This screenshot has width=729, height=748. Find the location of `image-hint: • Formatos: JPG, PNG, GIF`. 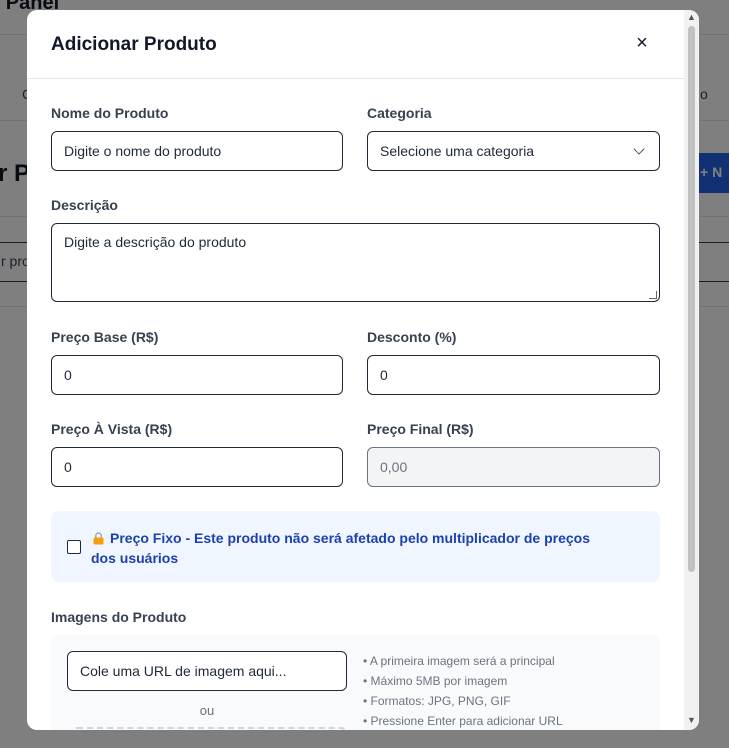

image-hint: • Formatos: JPG, PNG, GIF is located at coordinates (437, 701).